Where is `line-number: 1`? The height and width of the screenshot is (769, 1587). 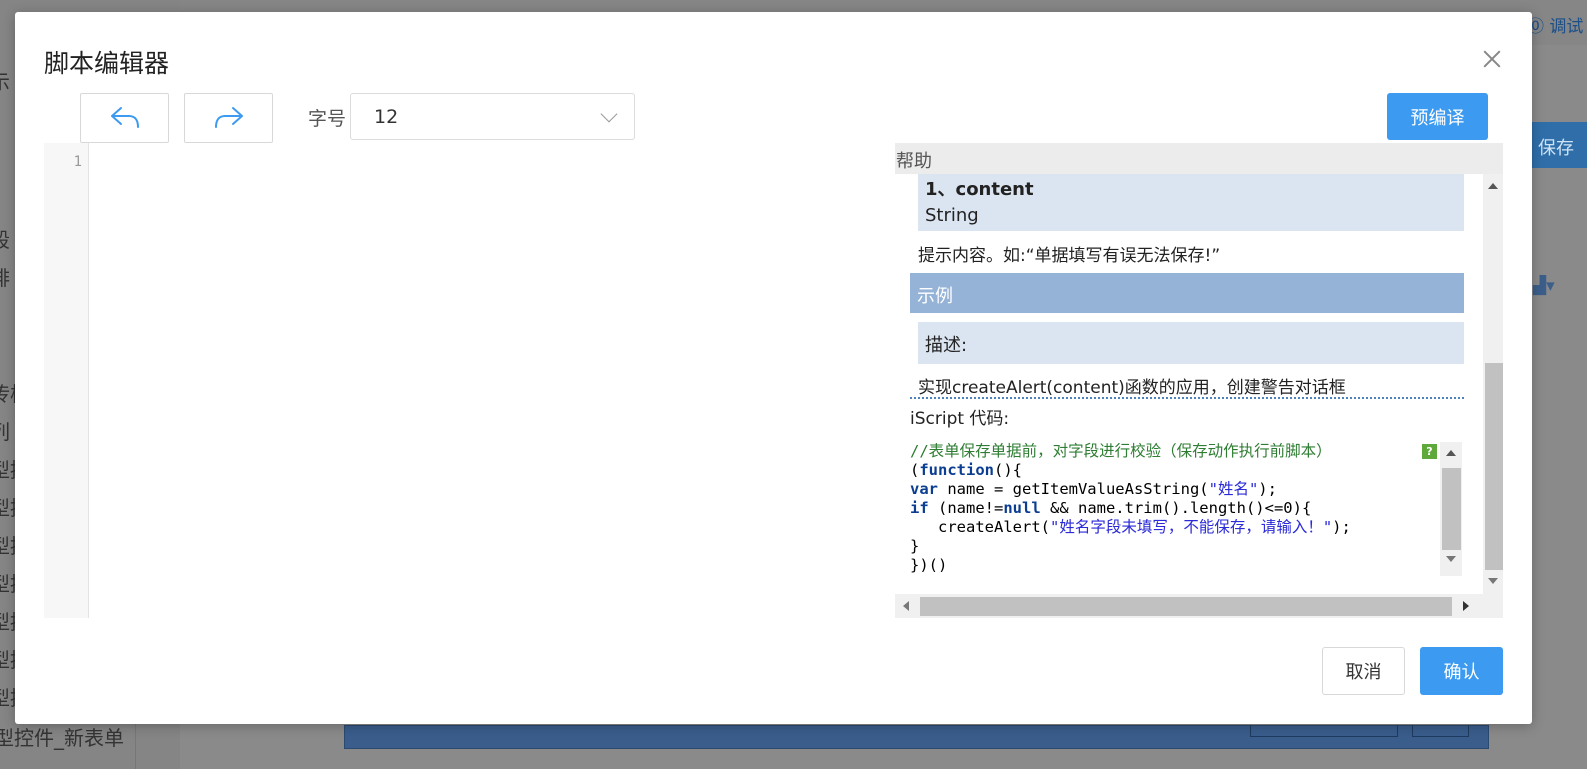
line-number: 1 is located at coordinates (77, 162).